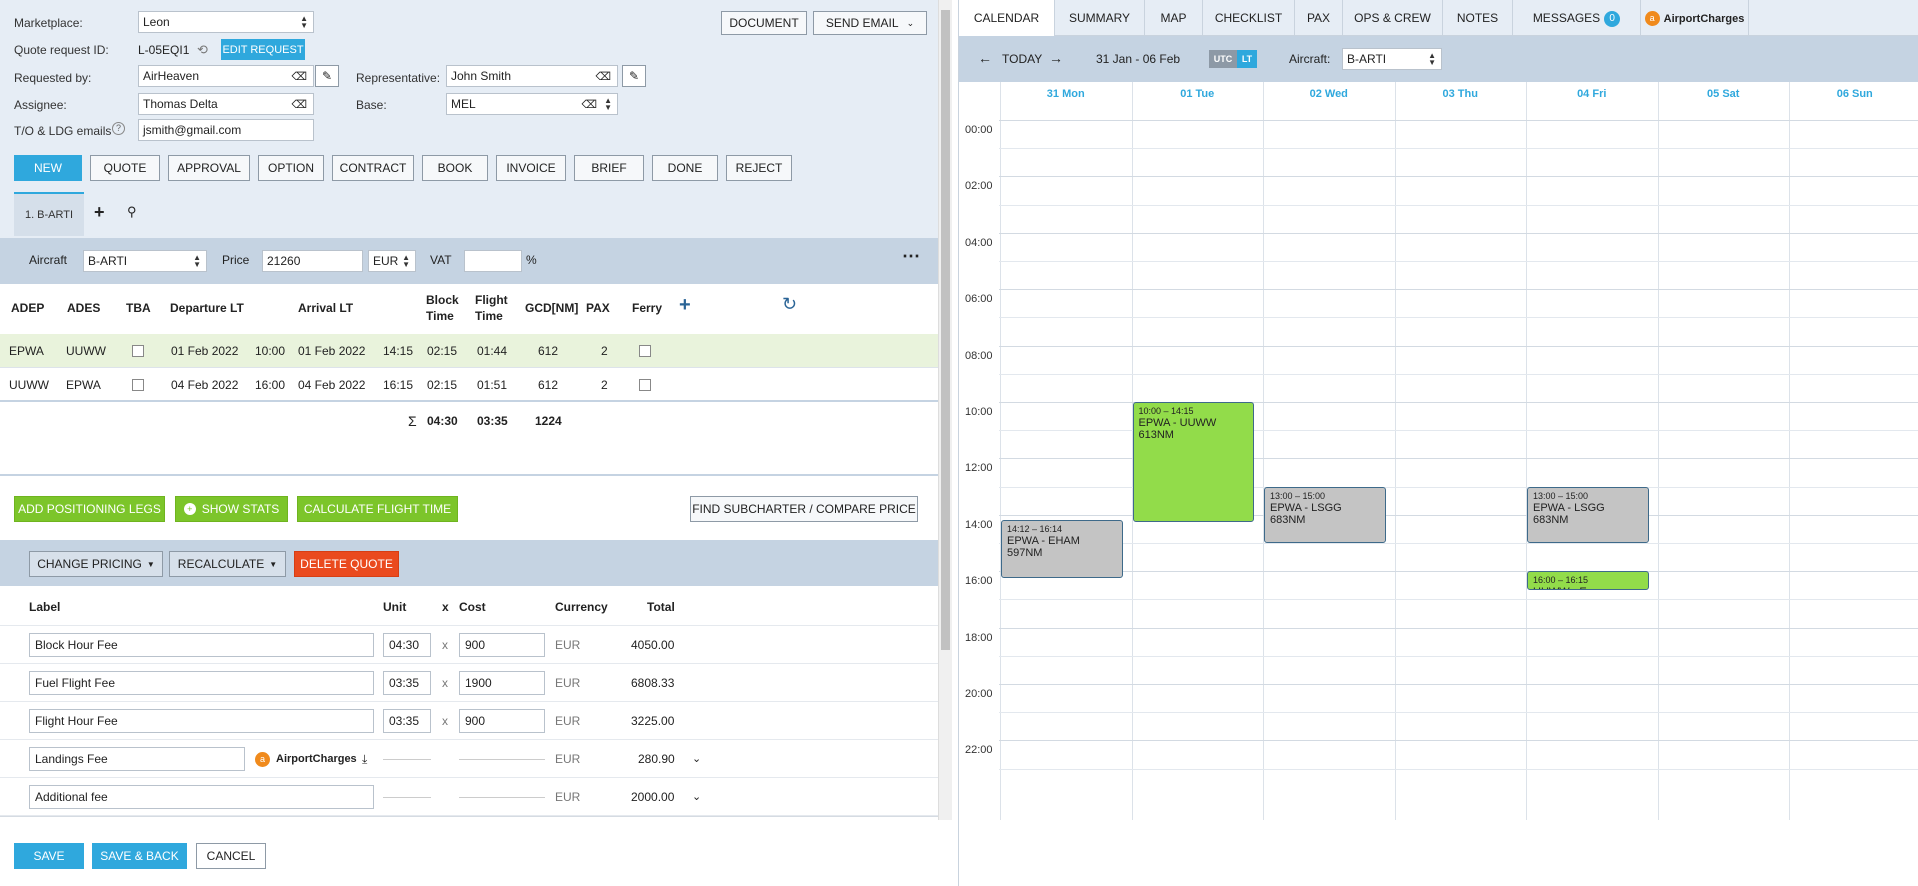 The image size is (1918, 886). What do you see at coordinates (118, 128) in the screenshot?
I see `info-icon: ?` at bounding box center [118, 128].